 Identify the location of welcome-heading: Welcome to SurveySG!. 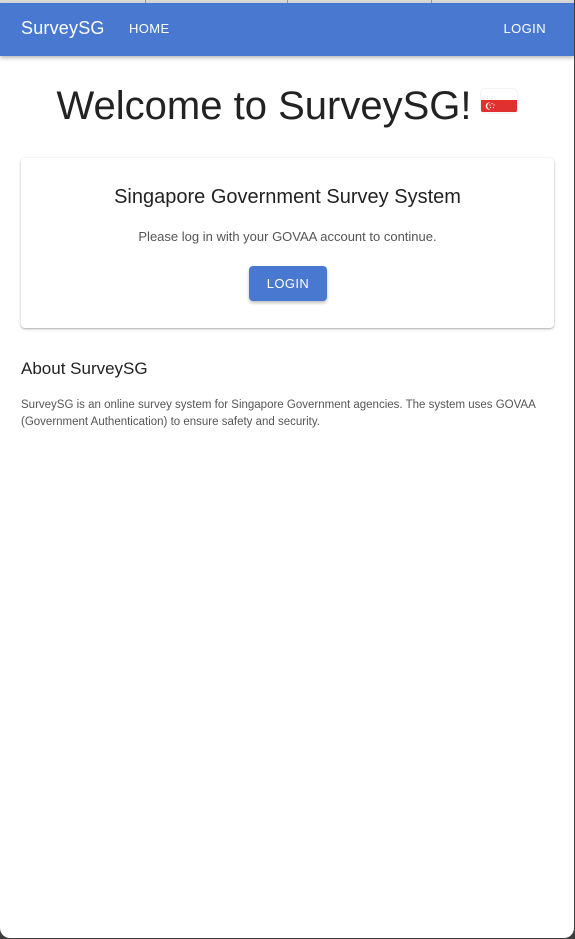
(287, 106).